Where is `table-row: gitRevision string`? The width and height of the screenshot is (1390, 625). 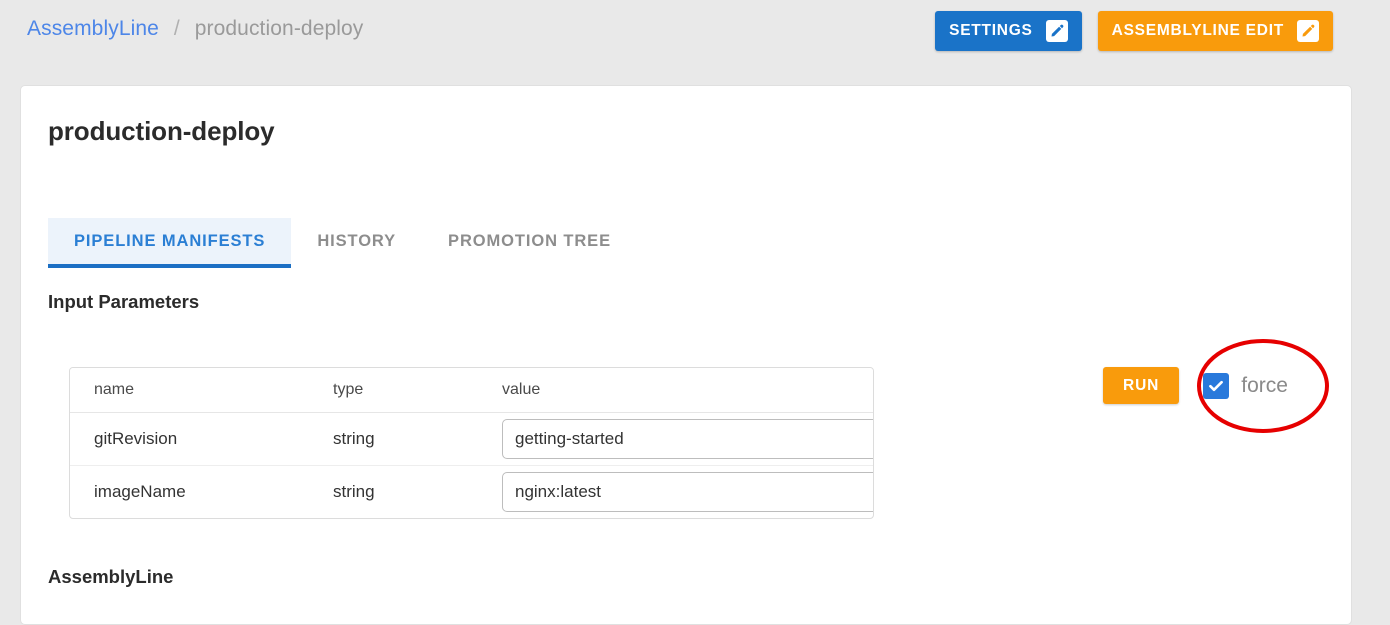
table-row: gitRevision string is located at coordinates (471, 439).